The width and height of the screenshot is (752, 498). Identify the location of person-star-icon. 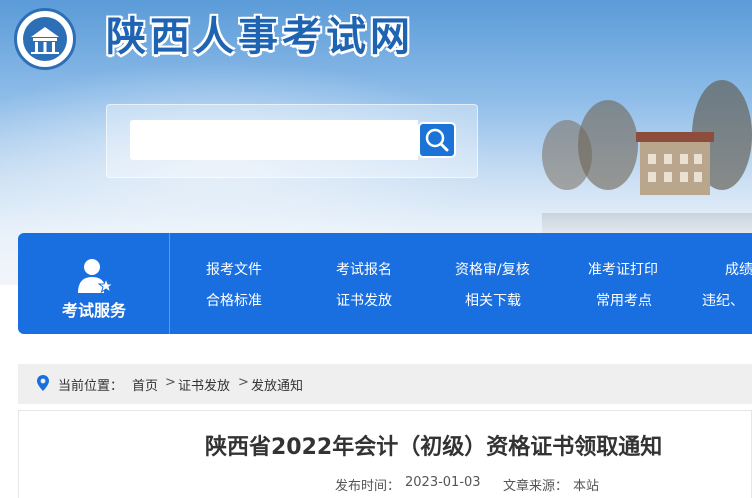
(96, 276).